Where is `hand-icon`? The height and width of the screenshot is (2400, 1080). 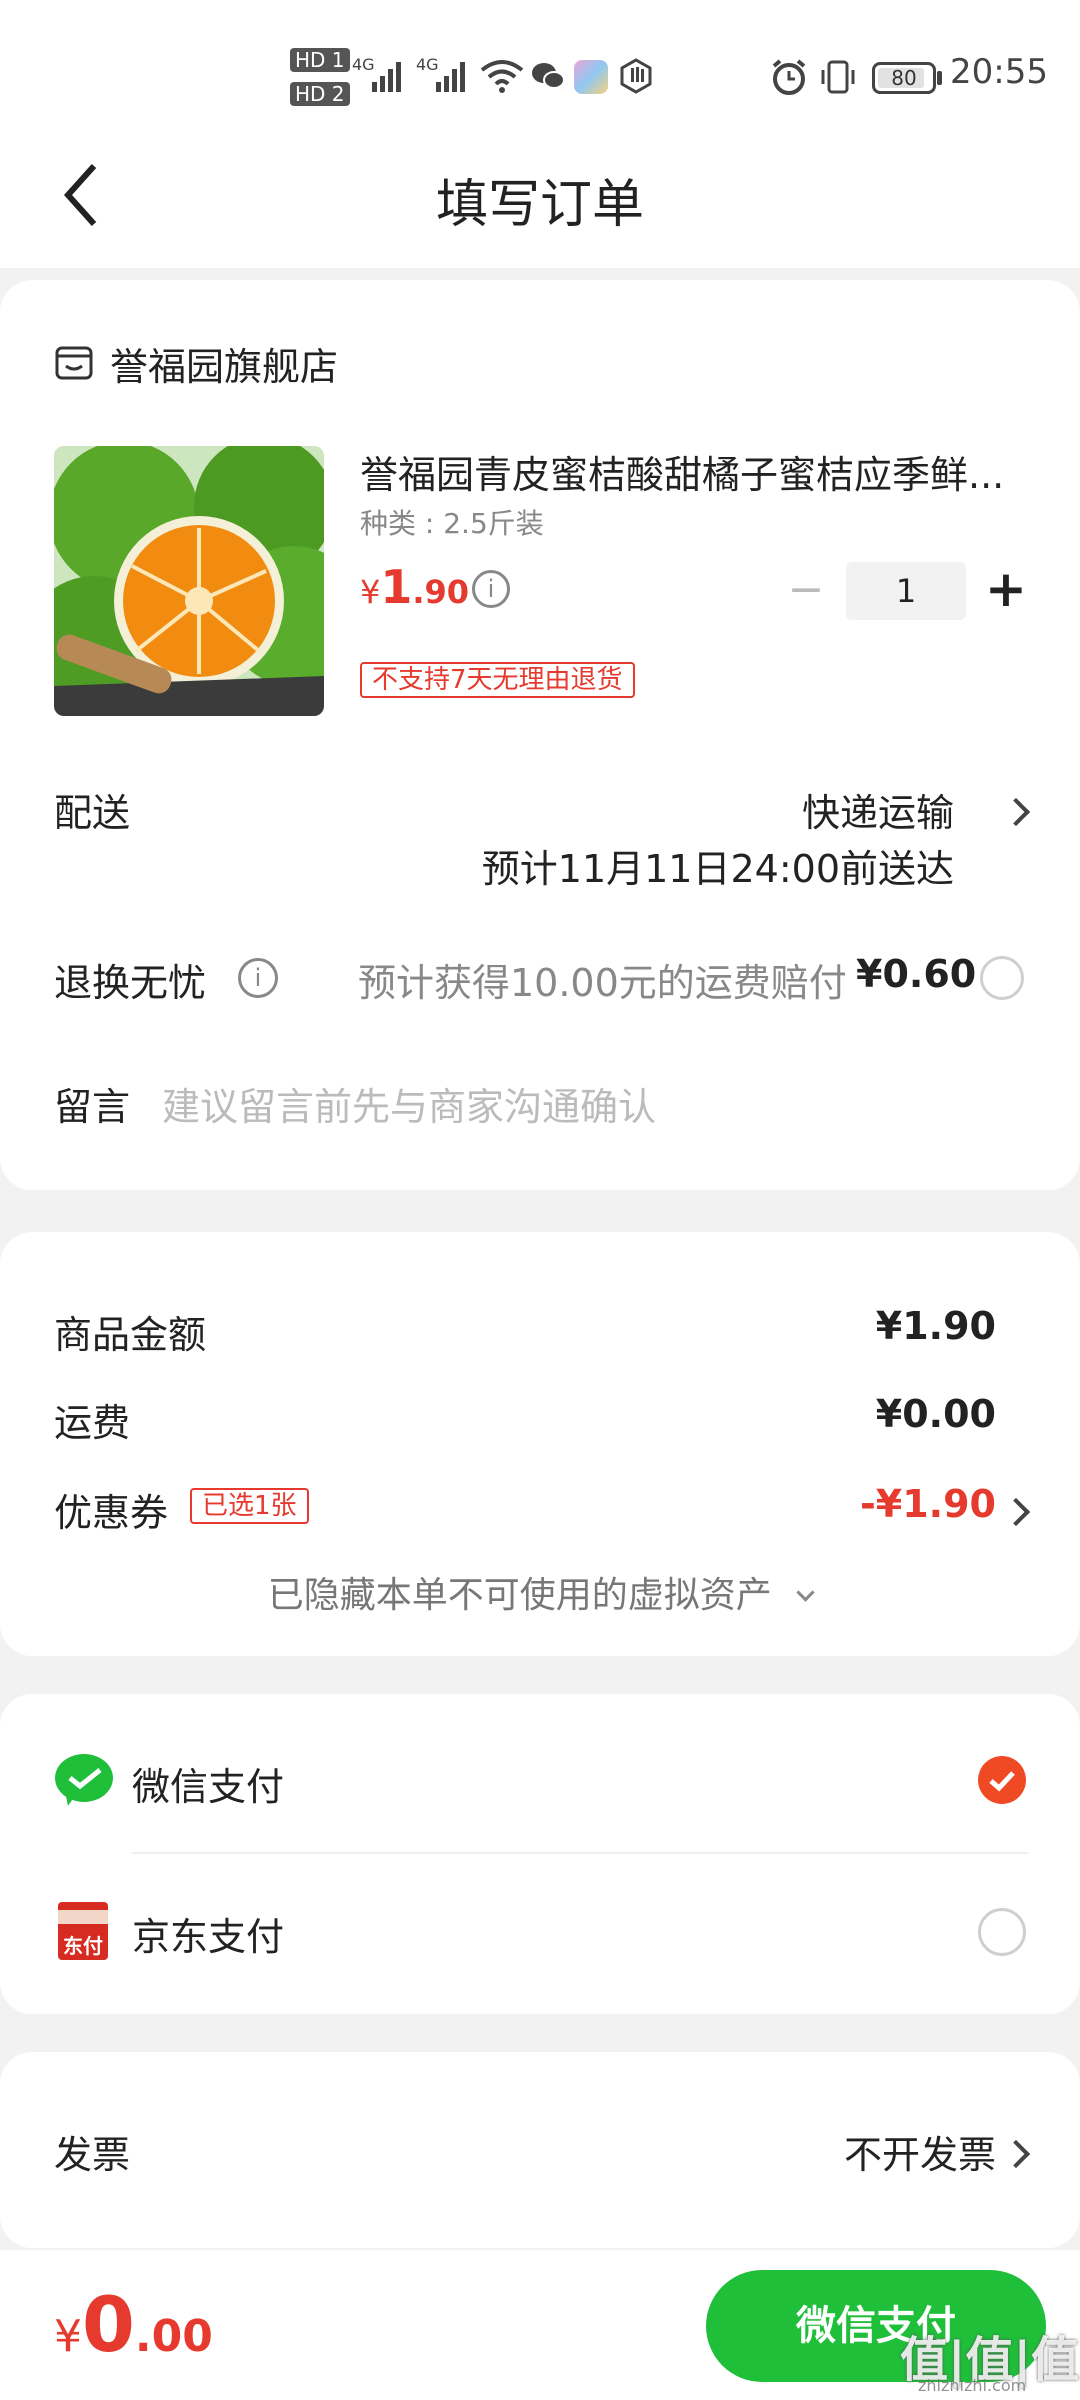 hand-icon is located at coordinates (636, 76).